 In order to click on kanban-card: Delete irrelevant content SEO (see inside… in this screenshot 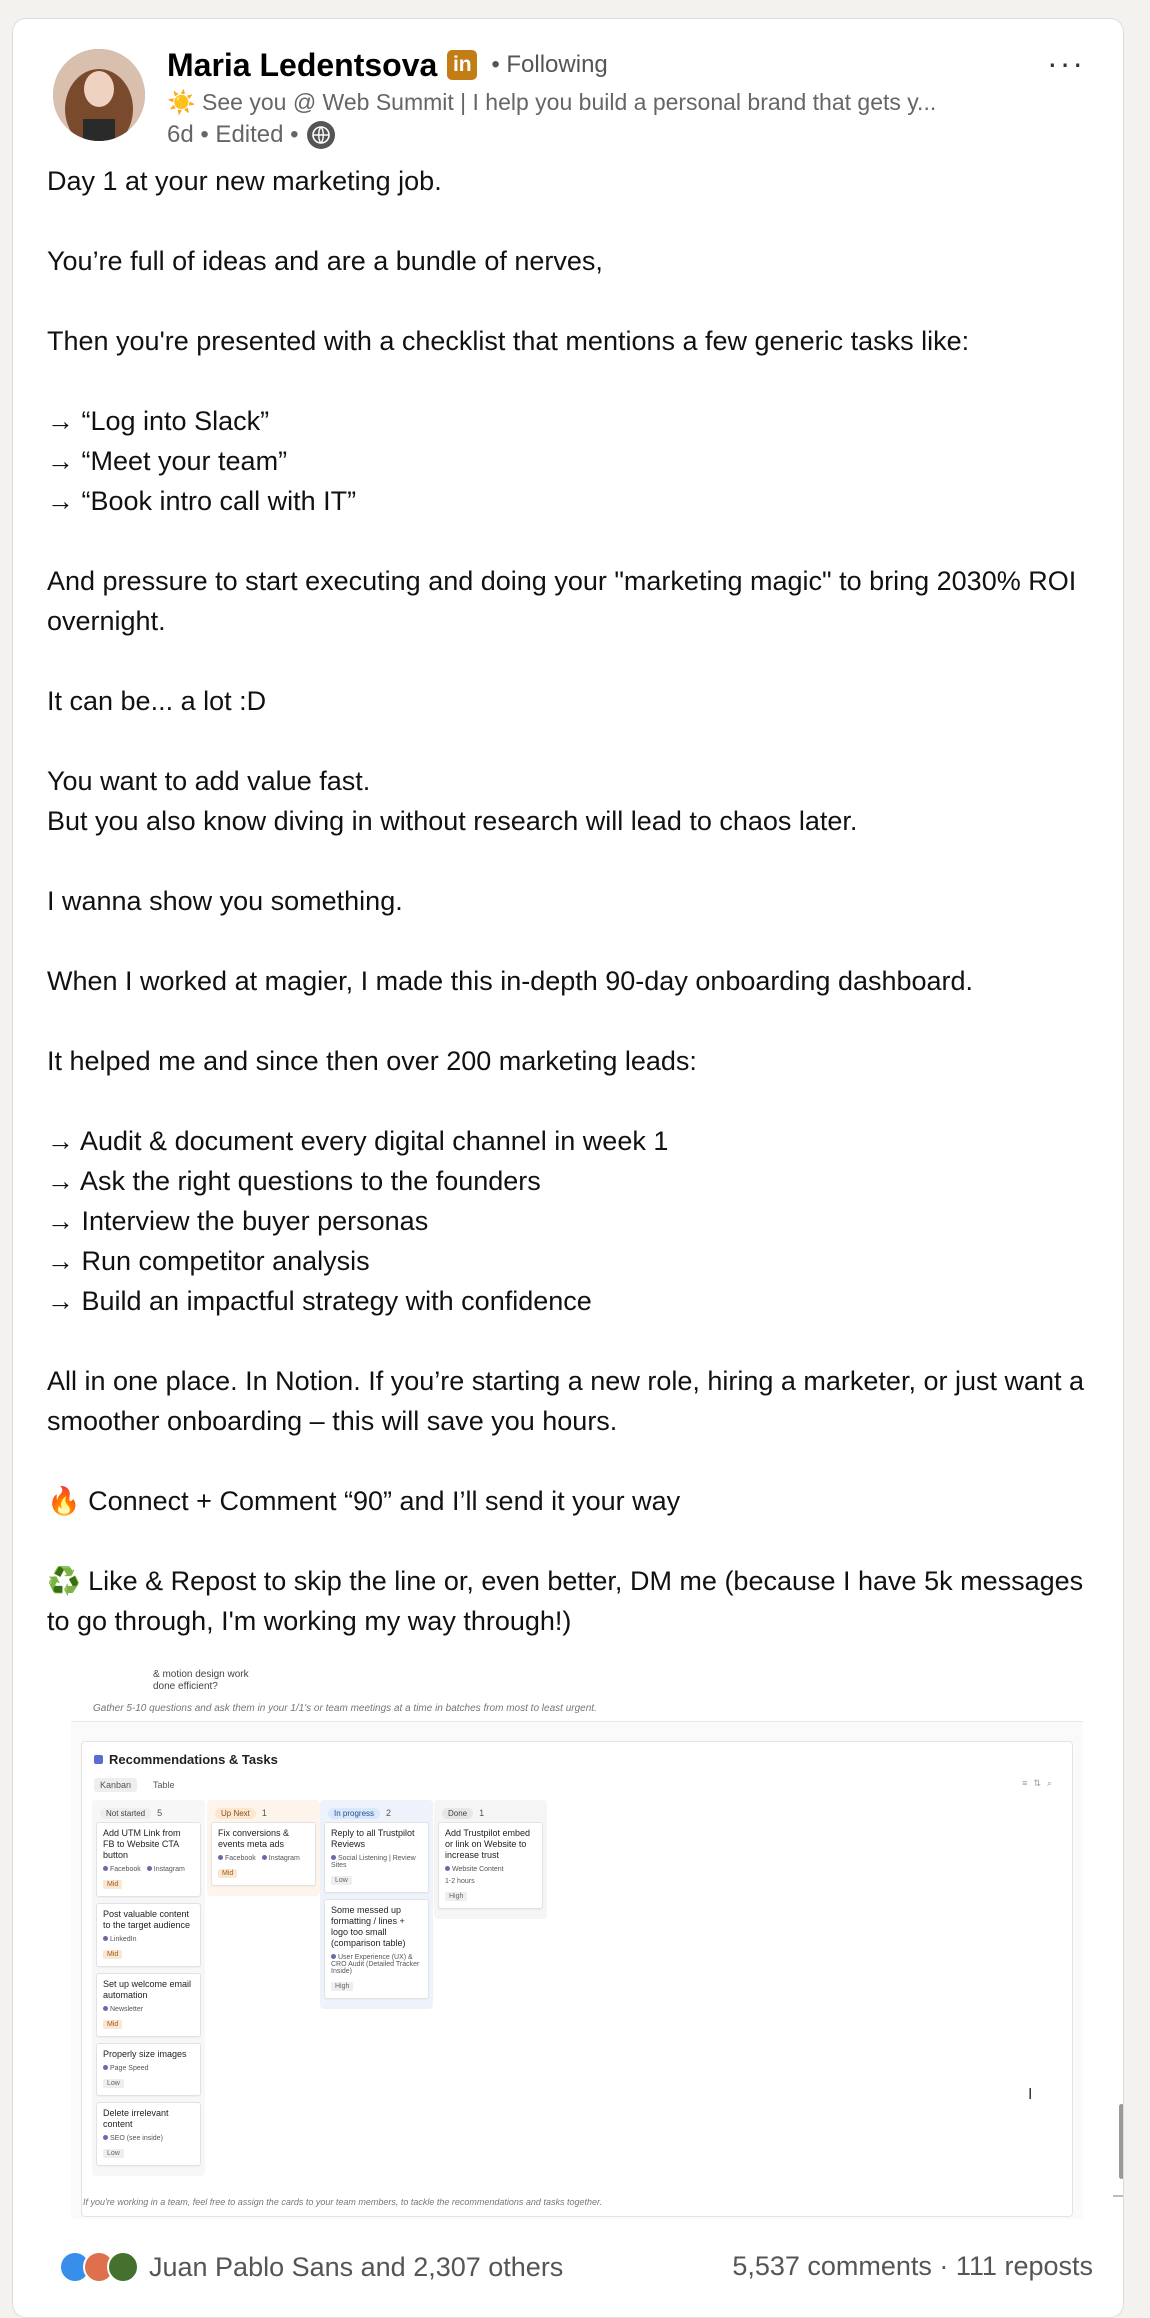, I will do `click(148, 2134)`.